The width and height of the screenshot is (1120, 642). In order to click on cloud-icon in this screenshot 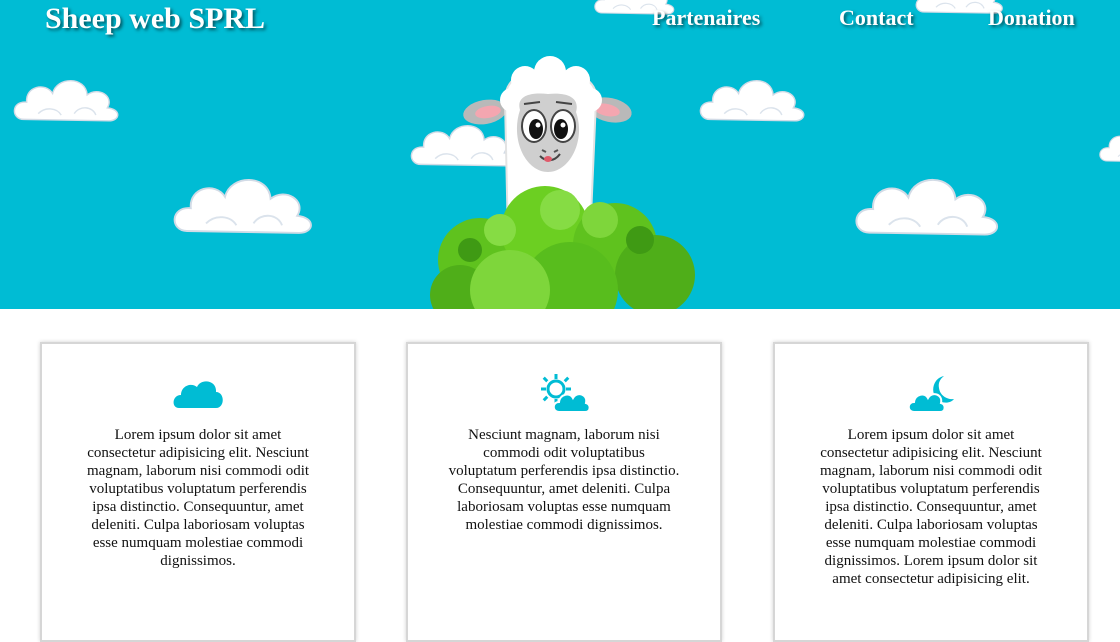, I will do `click(198, 394)`.